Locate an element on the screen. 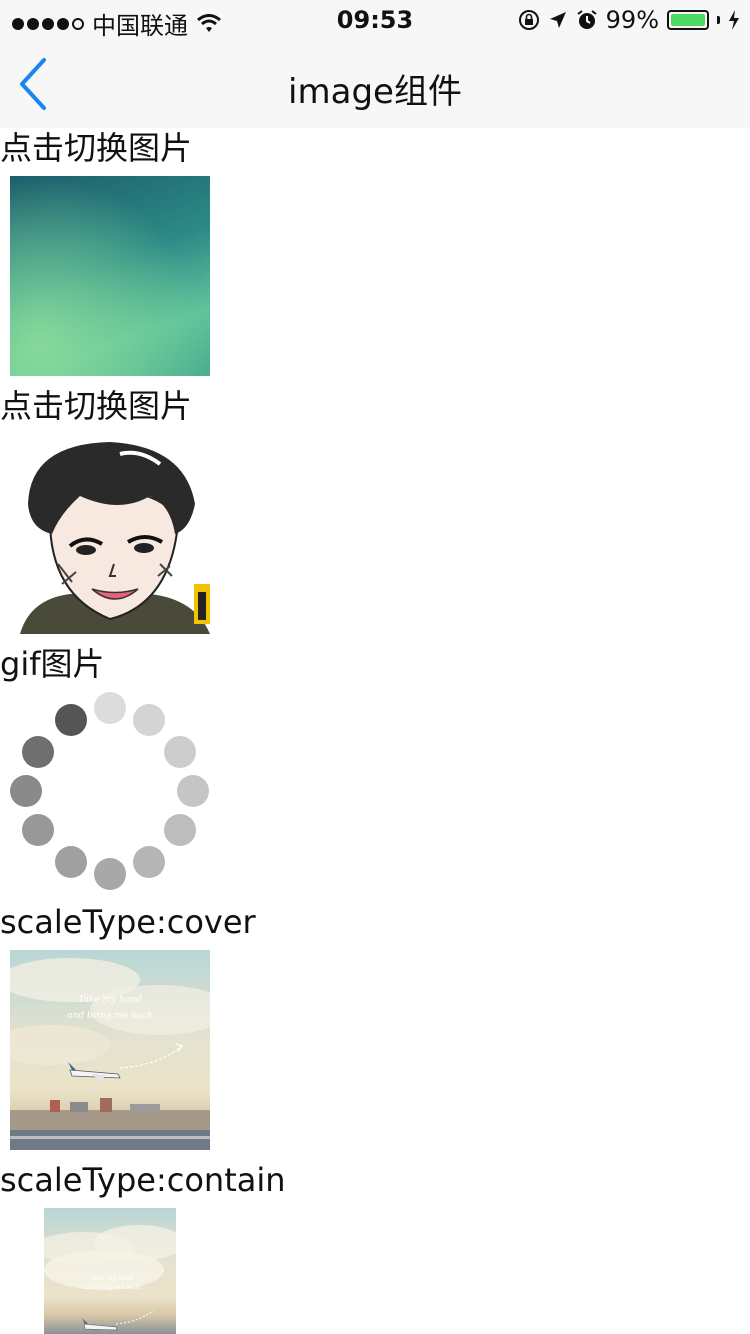  photo-text-line2: and bring me back is located at coordinates (110, 1016).